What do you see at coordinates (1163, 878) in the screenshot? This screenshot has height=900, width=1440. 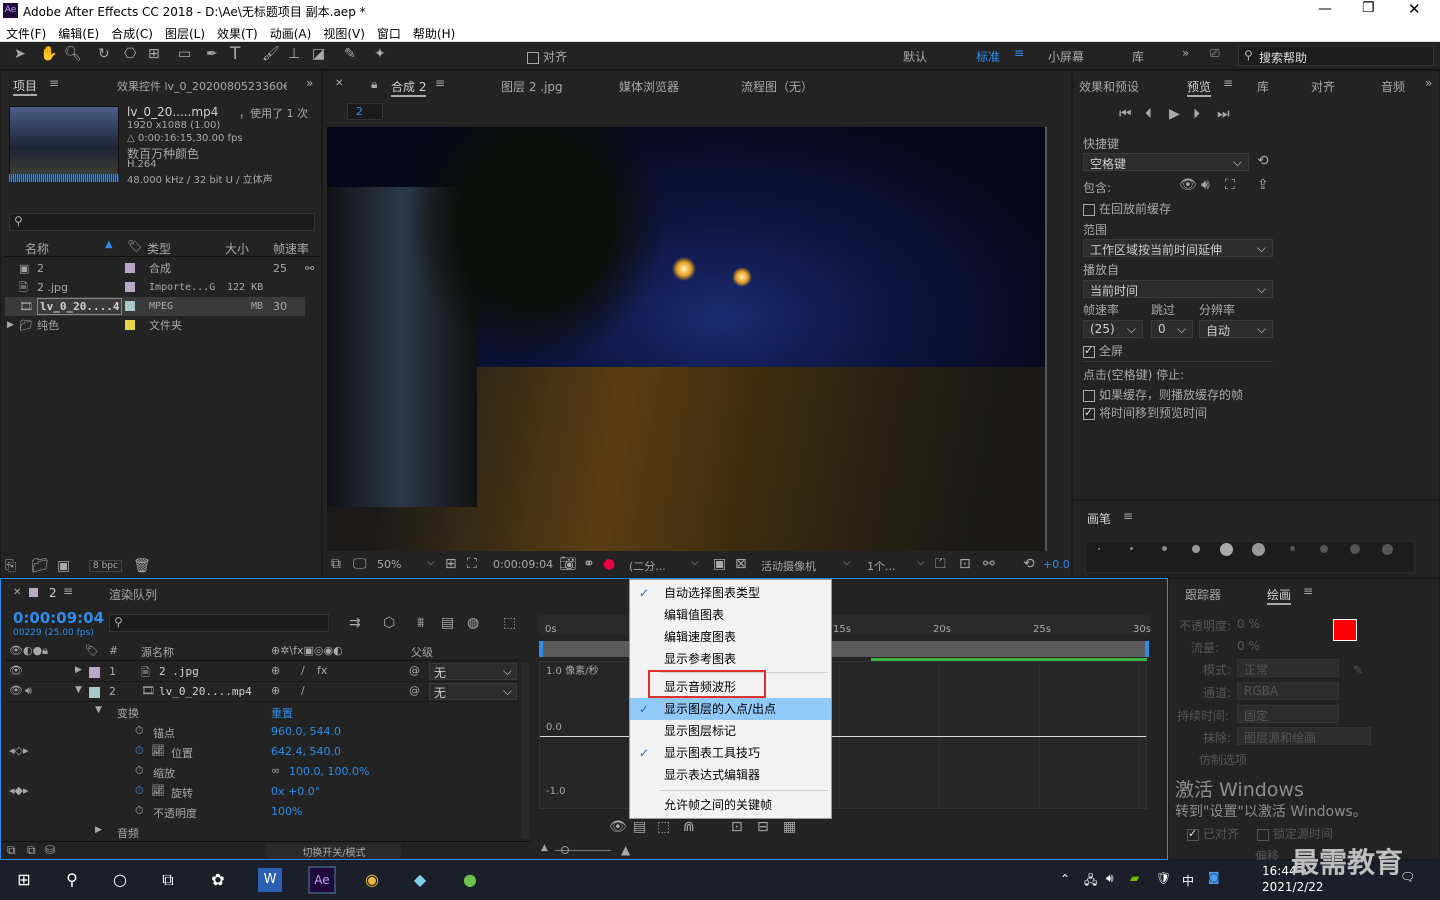 I see `security-icon: 🛡︎` at bounding box center [1163, 878].